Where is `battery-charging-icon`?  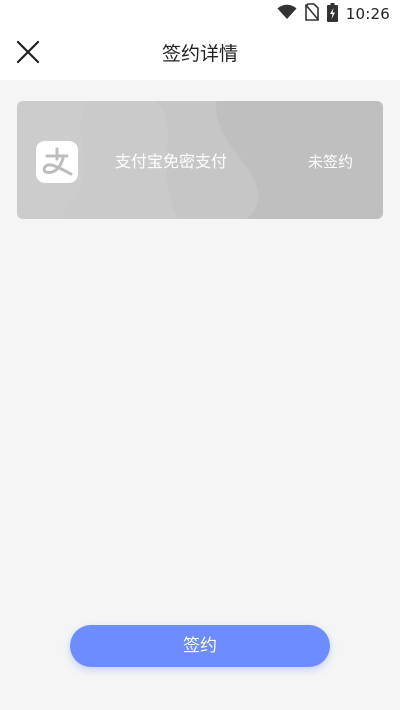 battery-charging-icon is located at coordinates (332, 14).